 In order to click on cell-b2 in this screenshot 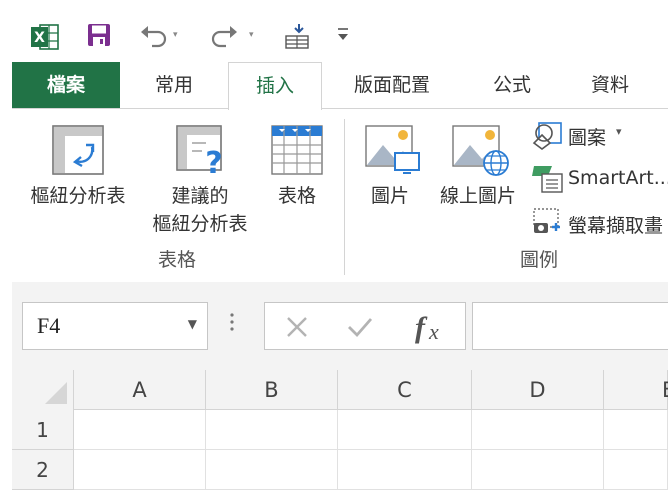, I will do `click(272, 470)`.